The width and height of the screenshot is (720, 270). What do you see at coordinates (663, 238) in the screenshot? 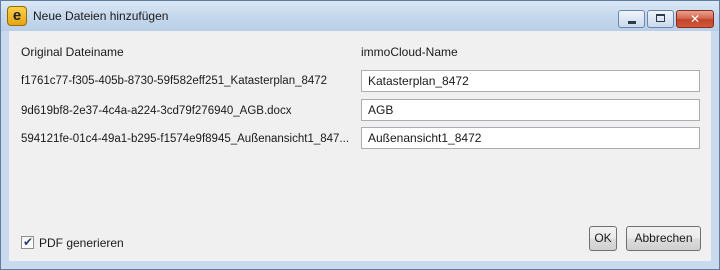
I see `cancel-button: Abbrechen` at bounding box center [663, 238].